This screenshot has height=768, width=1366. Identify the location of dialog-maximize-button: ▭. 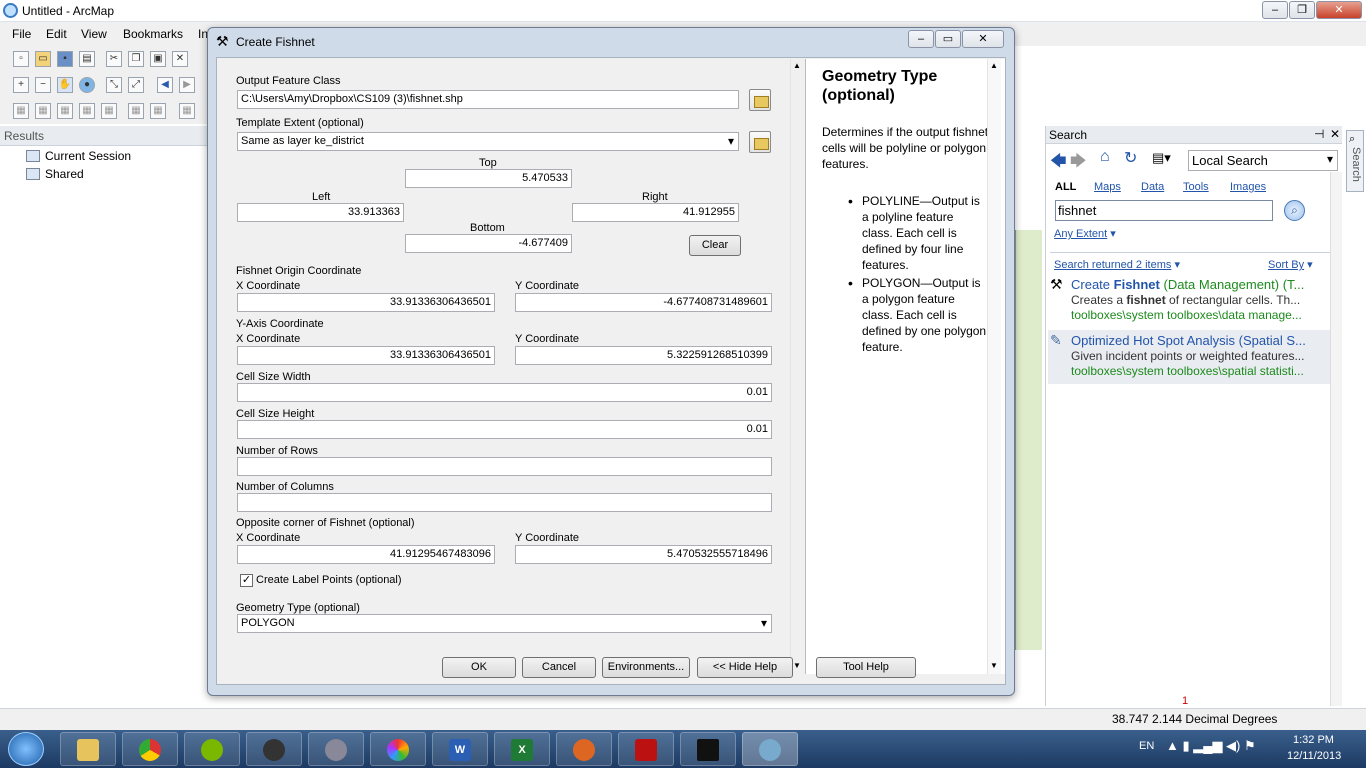
(948, 39).